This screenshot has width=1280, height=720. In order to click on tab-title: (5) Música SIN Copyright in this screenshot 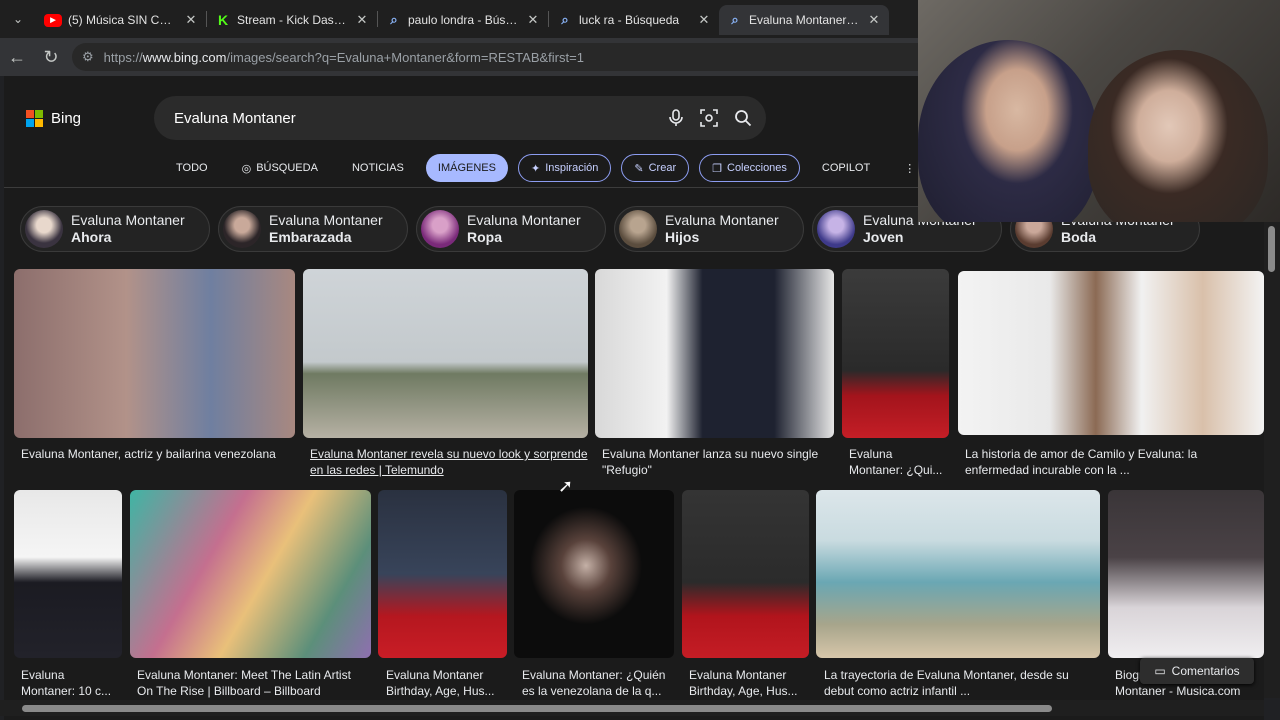, I will do `click(123, 20)`.